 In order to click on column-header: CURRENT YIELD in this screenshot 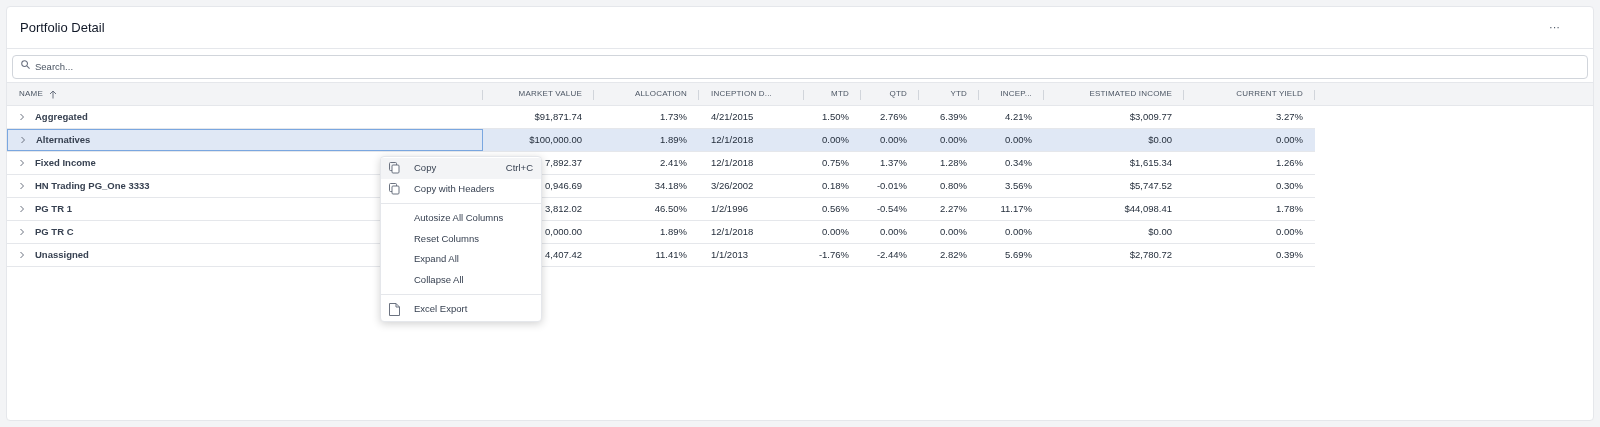, I will do `click(1269, 94)`.